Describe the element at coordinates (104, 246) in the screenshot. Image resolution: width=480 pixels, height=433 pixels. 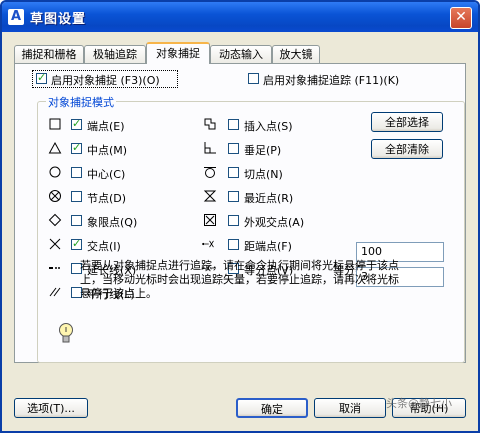
I see `intersection-label: 交点(I)` at that location.